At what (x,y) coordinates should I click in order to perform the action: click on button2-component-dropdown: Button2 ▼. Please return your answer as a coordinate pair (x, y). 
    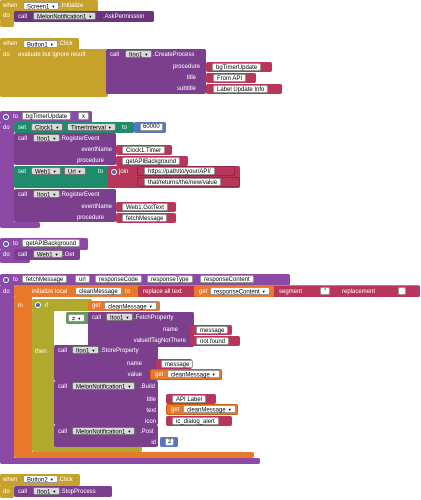
    Looking at the image, I should click on (40, 479).